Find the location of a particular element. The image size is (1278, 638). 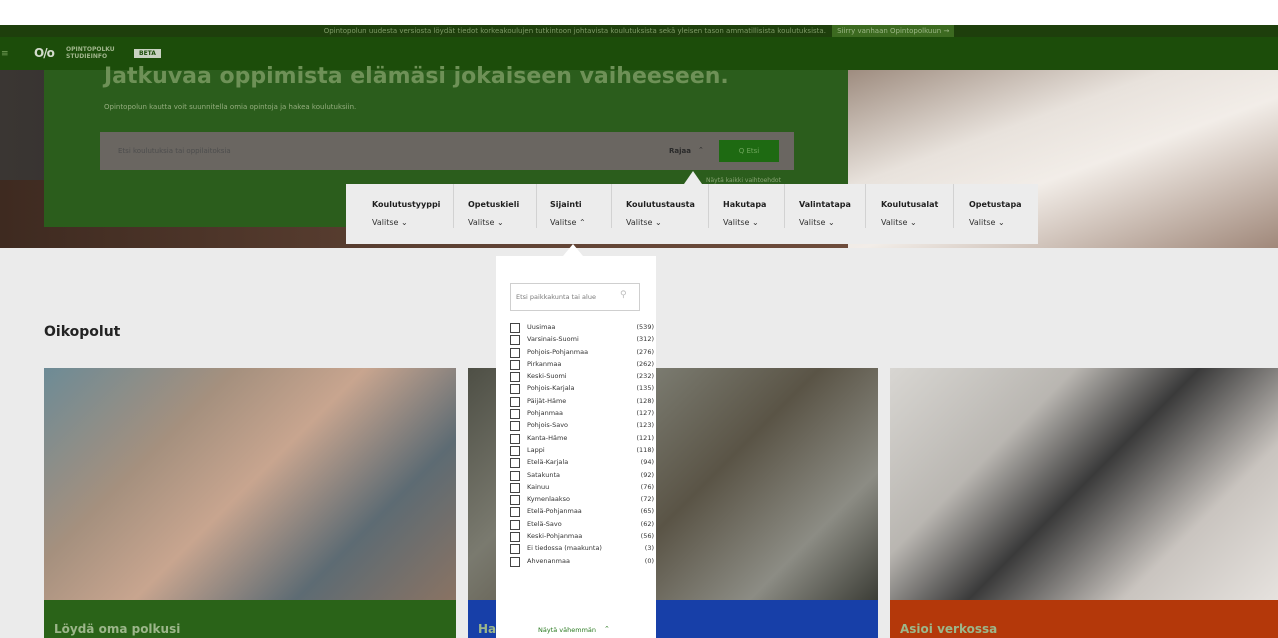

list-item: Pirkanmaa (262) is located at coordinates (582, 365).